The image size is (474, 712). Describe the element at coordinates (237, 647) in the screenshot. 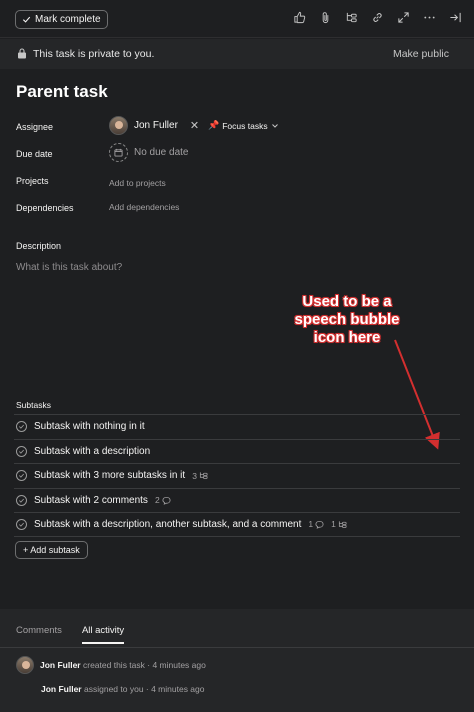

I see `divider` at that location.